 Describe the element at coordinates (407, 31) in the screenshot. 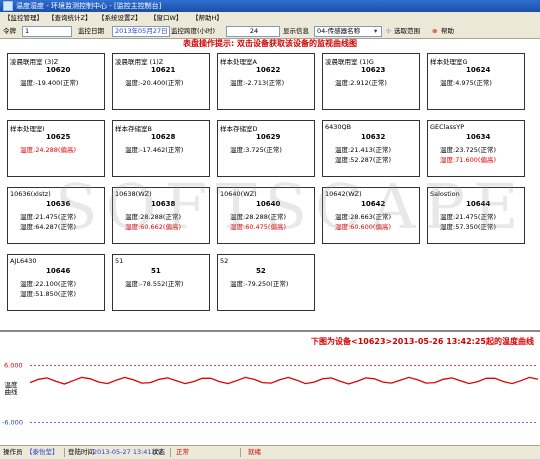

I see `select-range-button: 选取范围` at that location.